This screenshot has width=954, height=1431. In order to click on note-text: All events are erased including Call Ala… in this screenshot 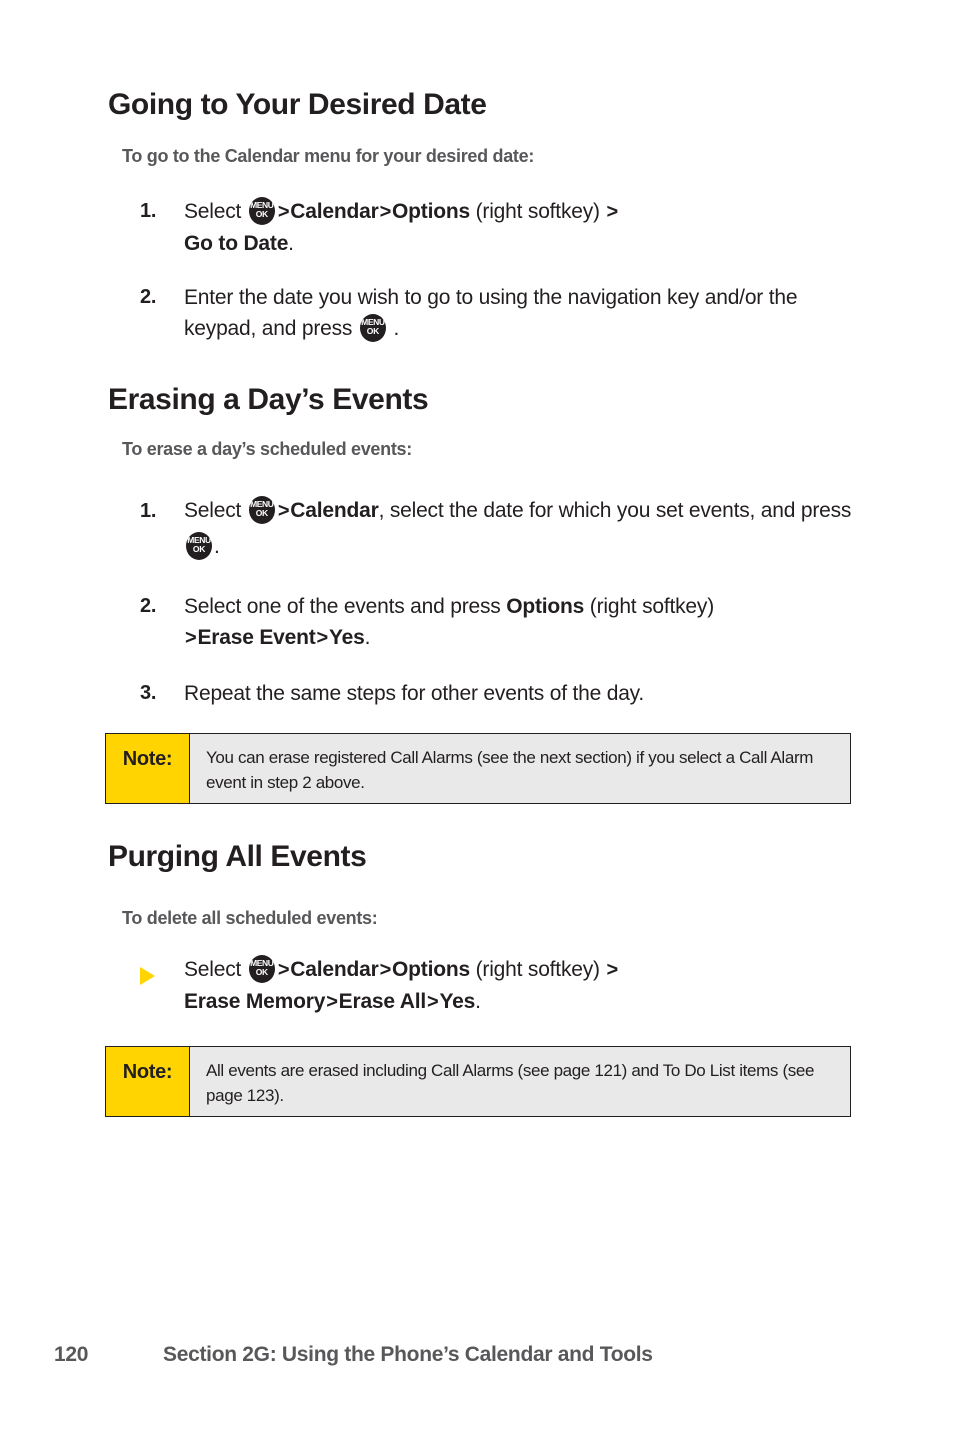, I will do `click(510, 1083)`.